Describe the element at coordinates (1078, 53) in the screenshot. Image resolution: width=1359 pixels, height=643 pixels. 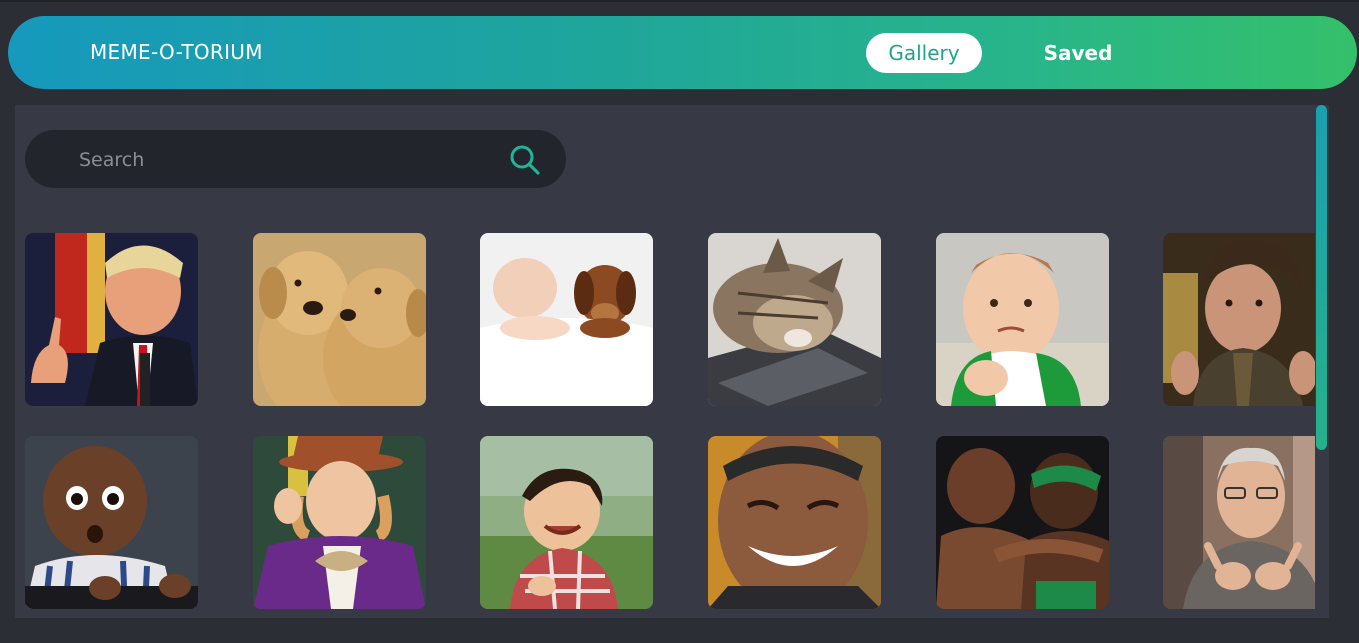
I see `nav-saved-tab: Saved` at that location.